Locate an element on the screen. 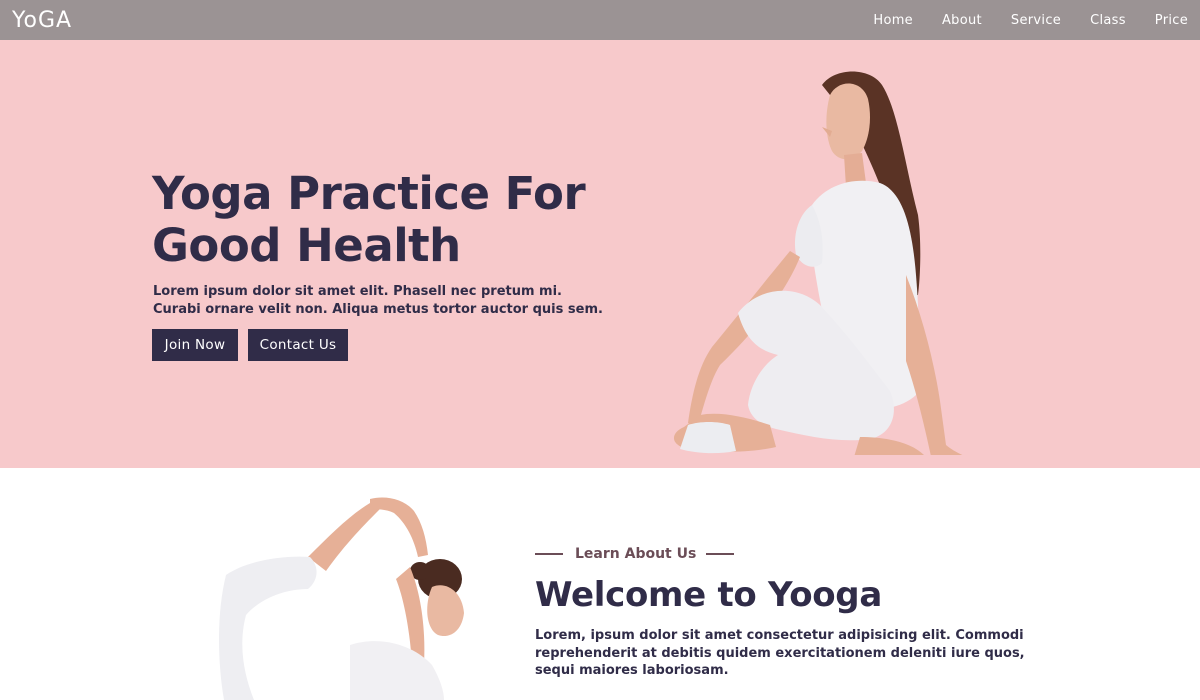 This screenshot has height=700, width=1200. nav-link-service: Service is located at coordinates (1036, 20).